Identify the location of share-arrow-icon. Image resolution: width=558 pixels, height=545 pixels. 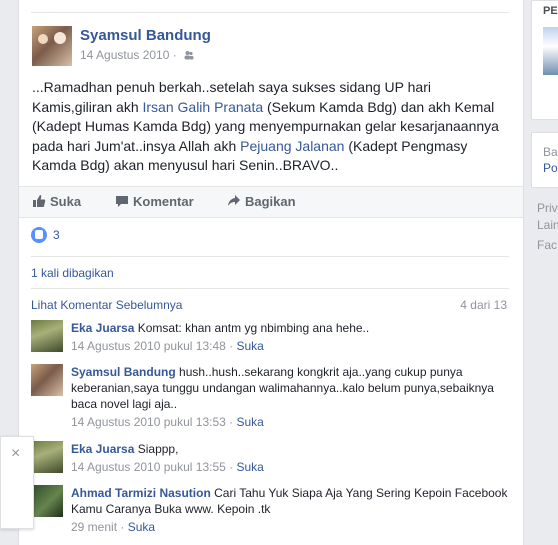
(234, 200).